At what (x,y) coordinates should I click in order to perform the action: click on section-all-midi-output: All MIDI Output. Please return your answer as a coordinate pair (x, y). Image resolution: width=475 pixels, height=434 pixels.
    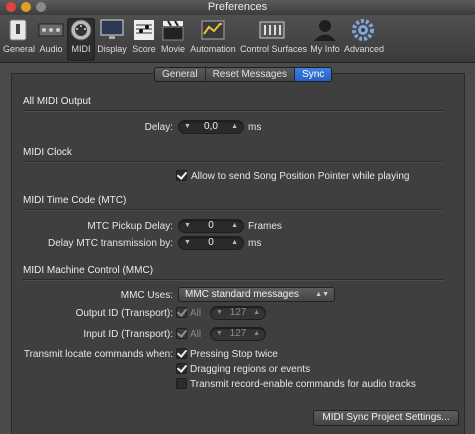
    Looking at the image, I should click on (57, 101).